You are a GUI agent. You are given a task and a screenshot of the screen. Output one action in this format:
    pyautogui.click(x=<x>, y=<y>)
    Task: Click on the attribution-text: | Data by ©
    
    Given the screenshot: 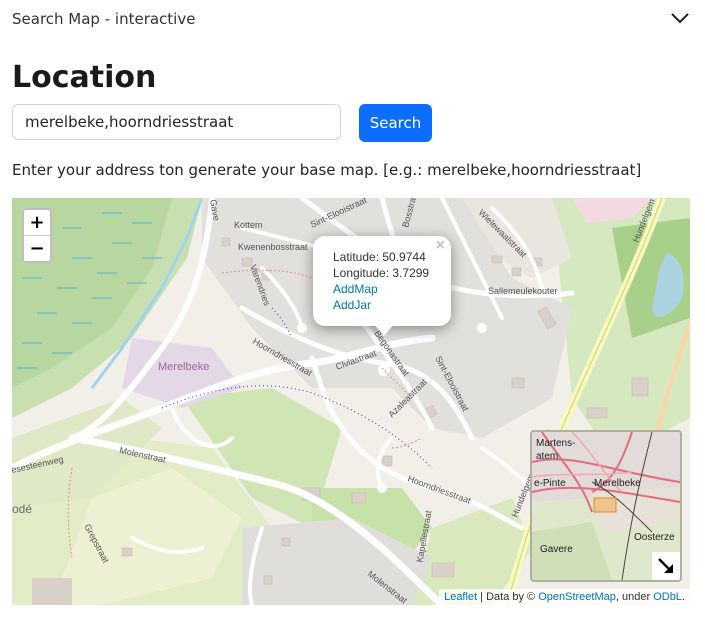 What is the action you would take?
    pyautogui.click(x=508, y=597)
    